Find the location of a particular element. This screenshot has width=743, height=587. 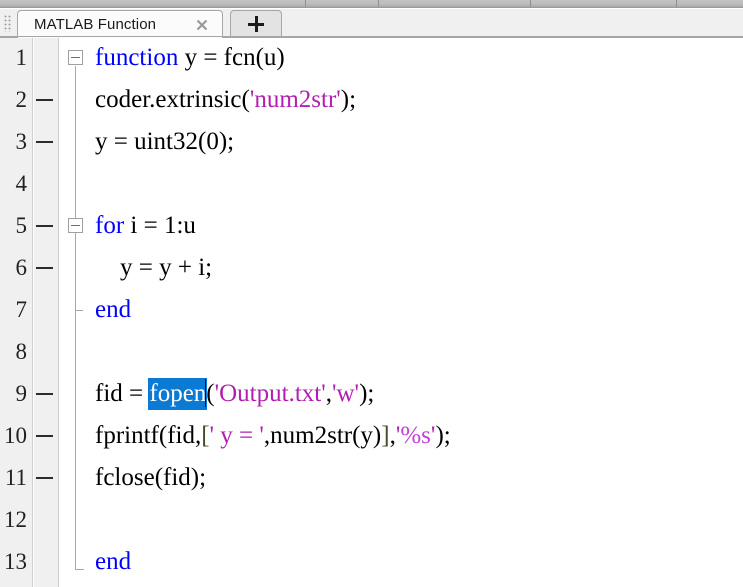

plus-icon is located at coordinates (256, 24).